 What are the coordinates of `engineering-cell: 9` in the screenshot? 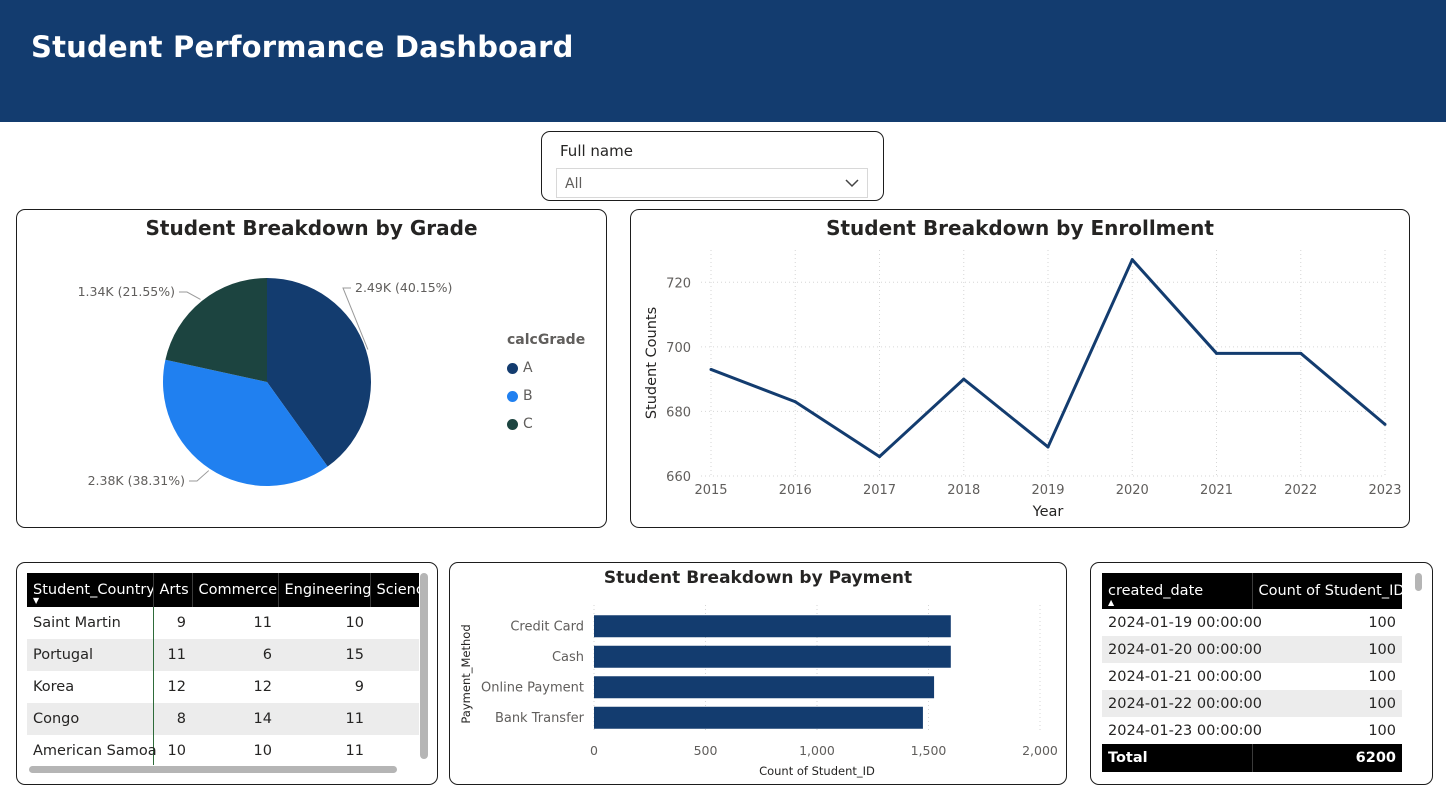 It's located at (359, 687).